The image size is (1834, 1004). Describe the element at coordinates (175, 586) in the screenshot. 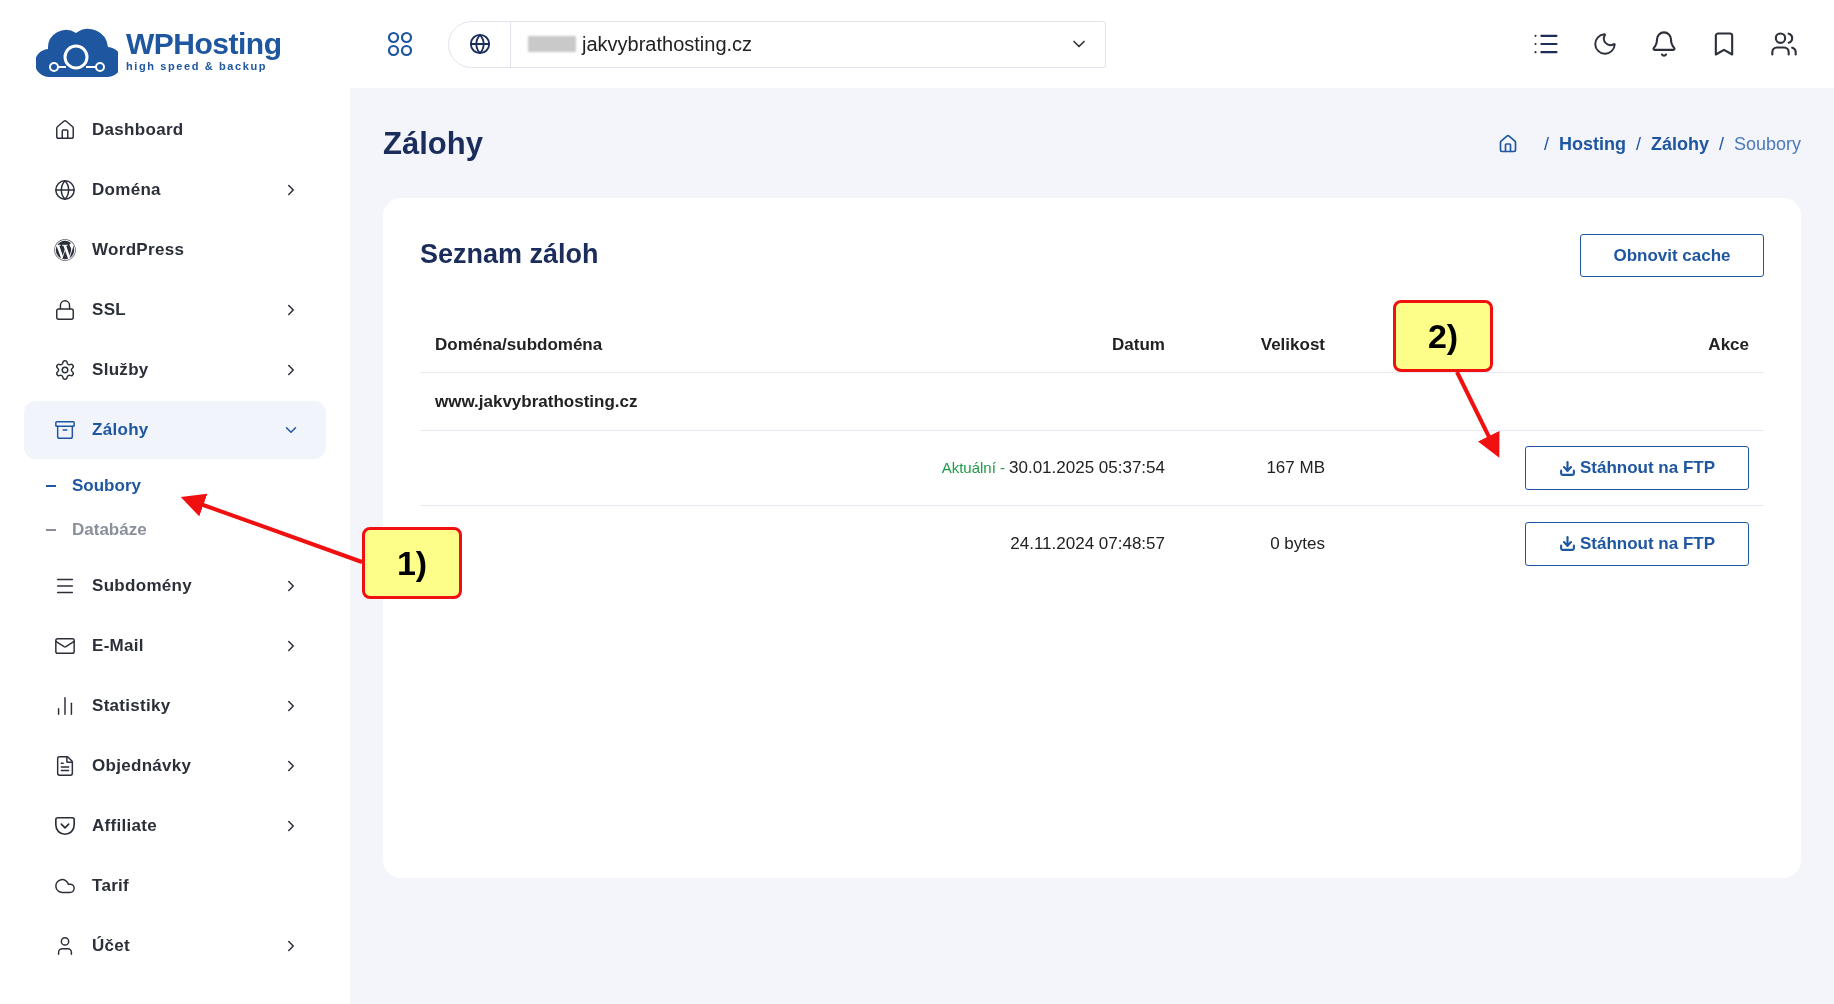

I see `sidebar-item: Subdomény` at that location.